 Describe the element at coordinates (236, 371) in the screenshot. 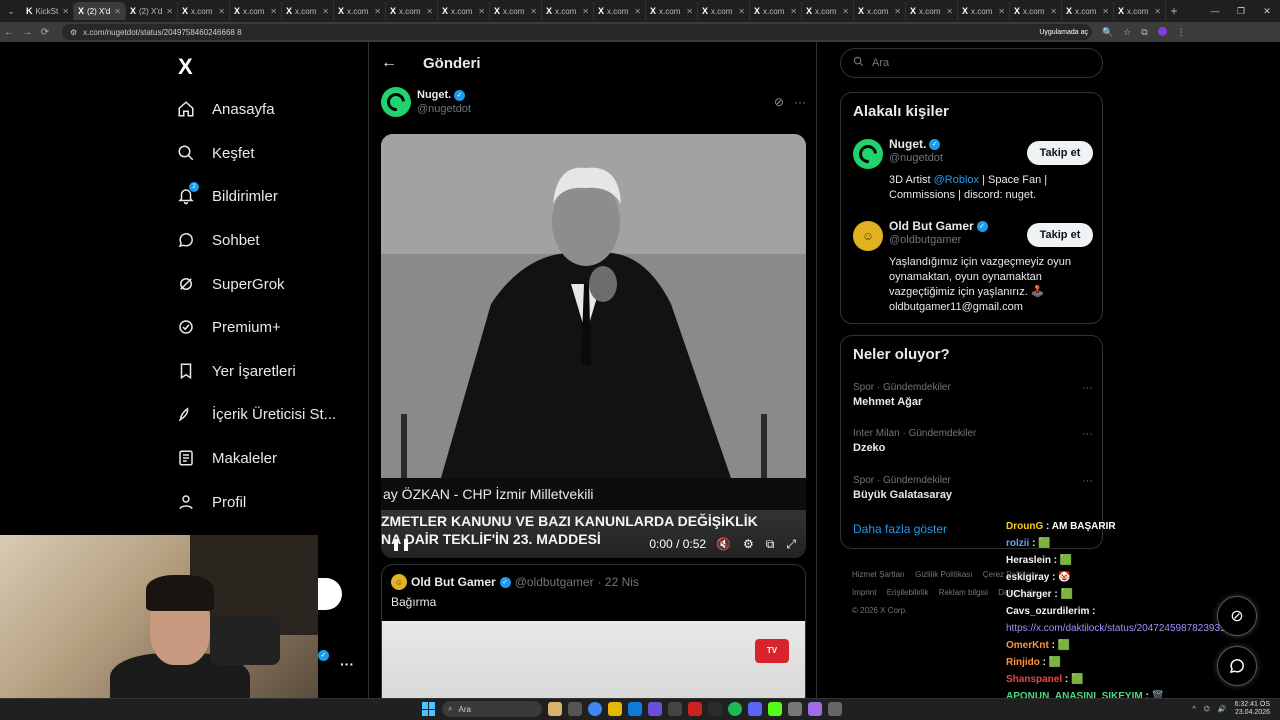

I see `nav-item-bookmarks: Yer İşaretleri` at that location.